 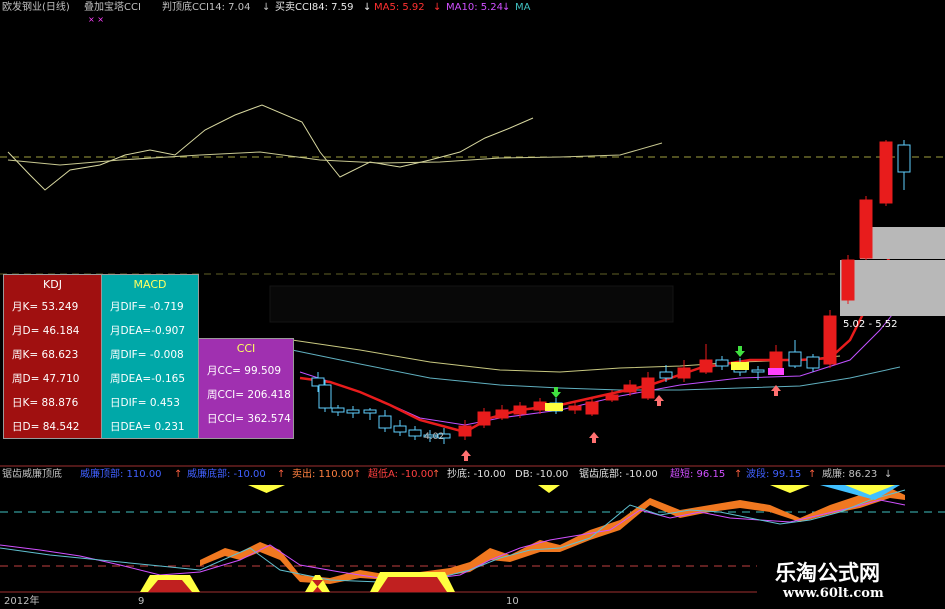 I want to click on macd-row: 月DEA=-0.907, so click(x=148, y=331).